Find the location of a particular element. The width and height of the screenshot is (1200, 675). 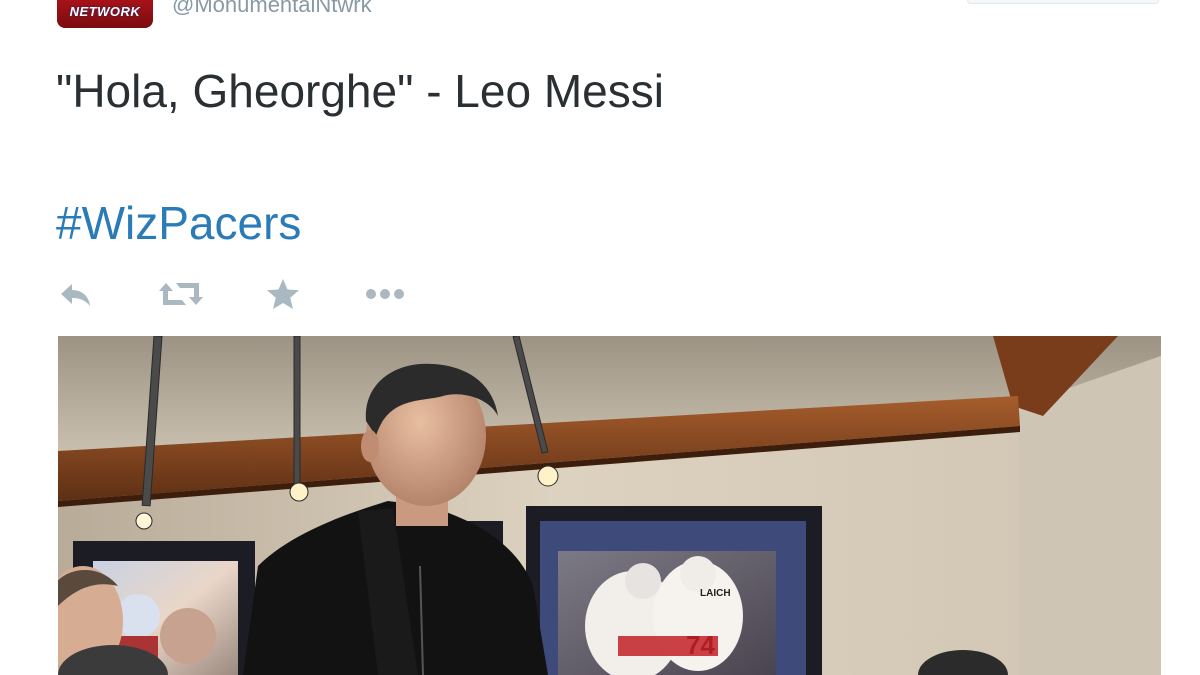

retweet-icon is located at coordinates (181, 294).